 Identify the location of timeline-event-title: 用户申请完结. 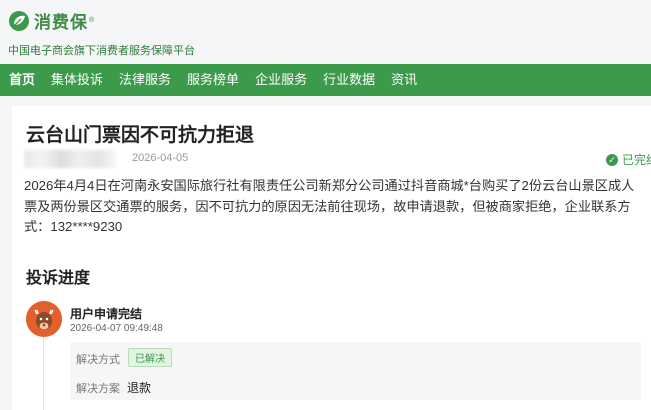
(106, 314).